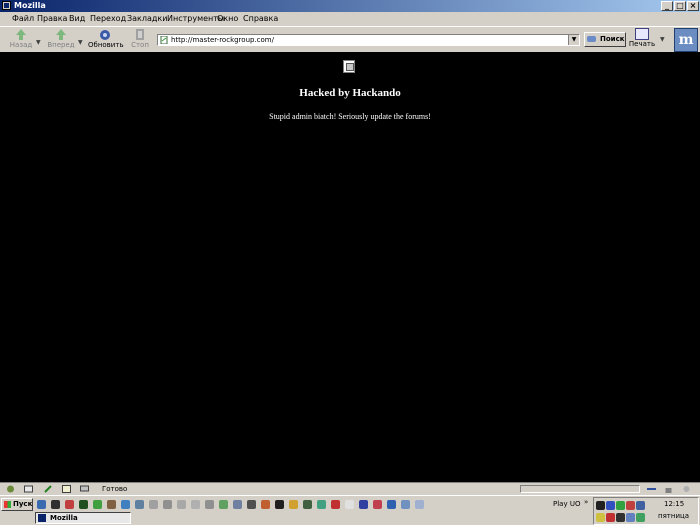 The height and width of the screenshot is (525, 700). Describe the element at coordinates (335, 504) in the screenshot. I see `quicklaunch-item13-icon` at that location.